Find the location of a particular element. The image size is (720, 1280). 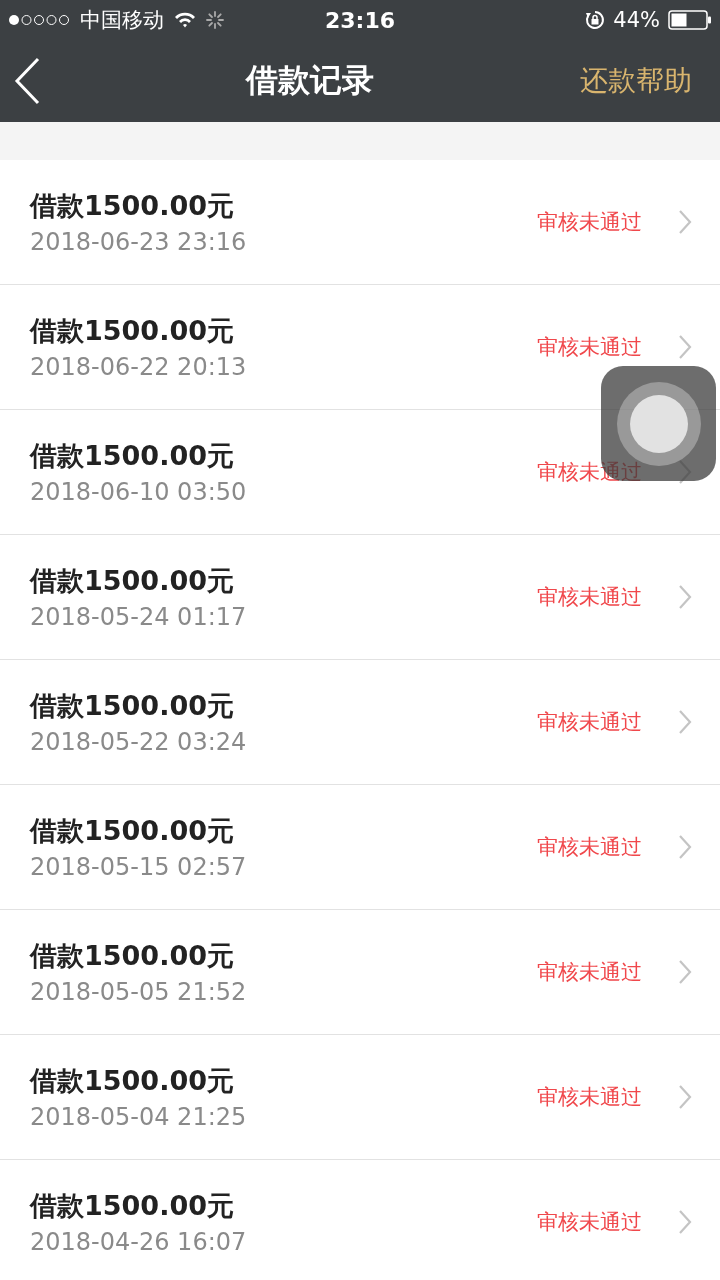

carrier-name: 中国移动 is located at coordinates (122, 20).